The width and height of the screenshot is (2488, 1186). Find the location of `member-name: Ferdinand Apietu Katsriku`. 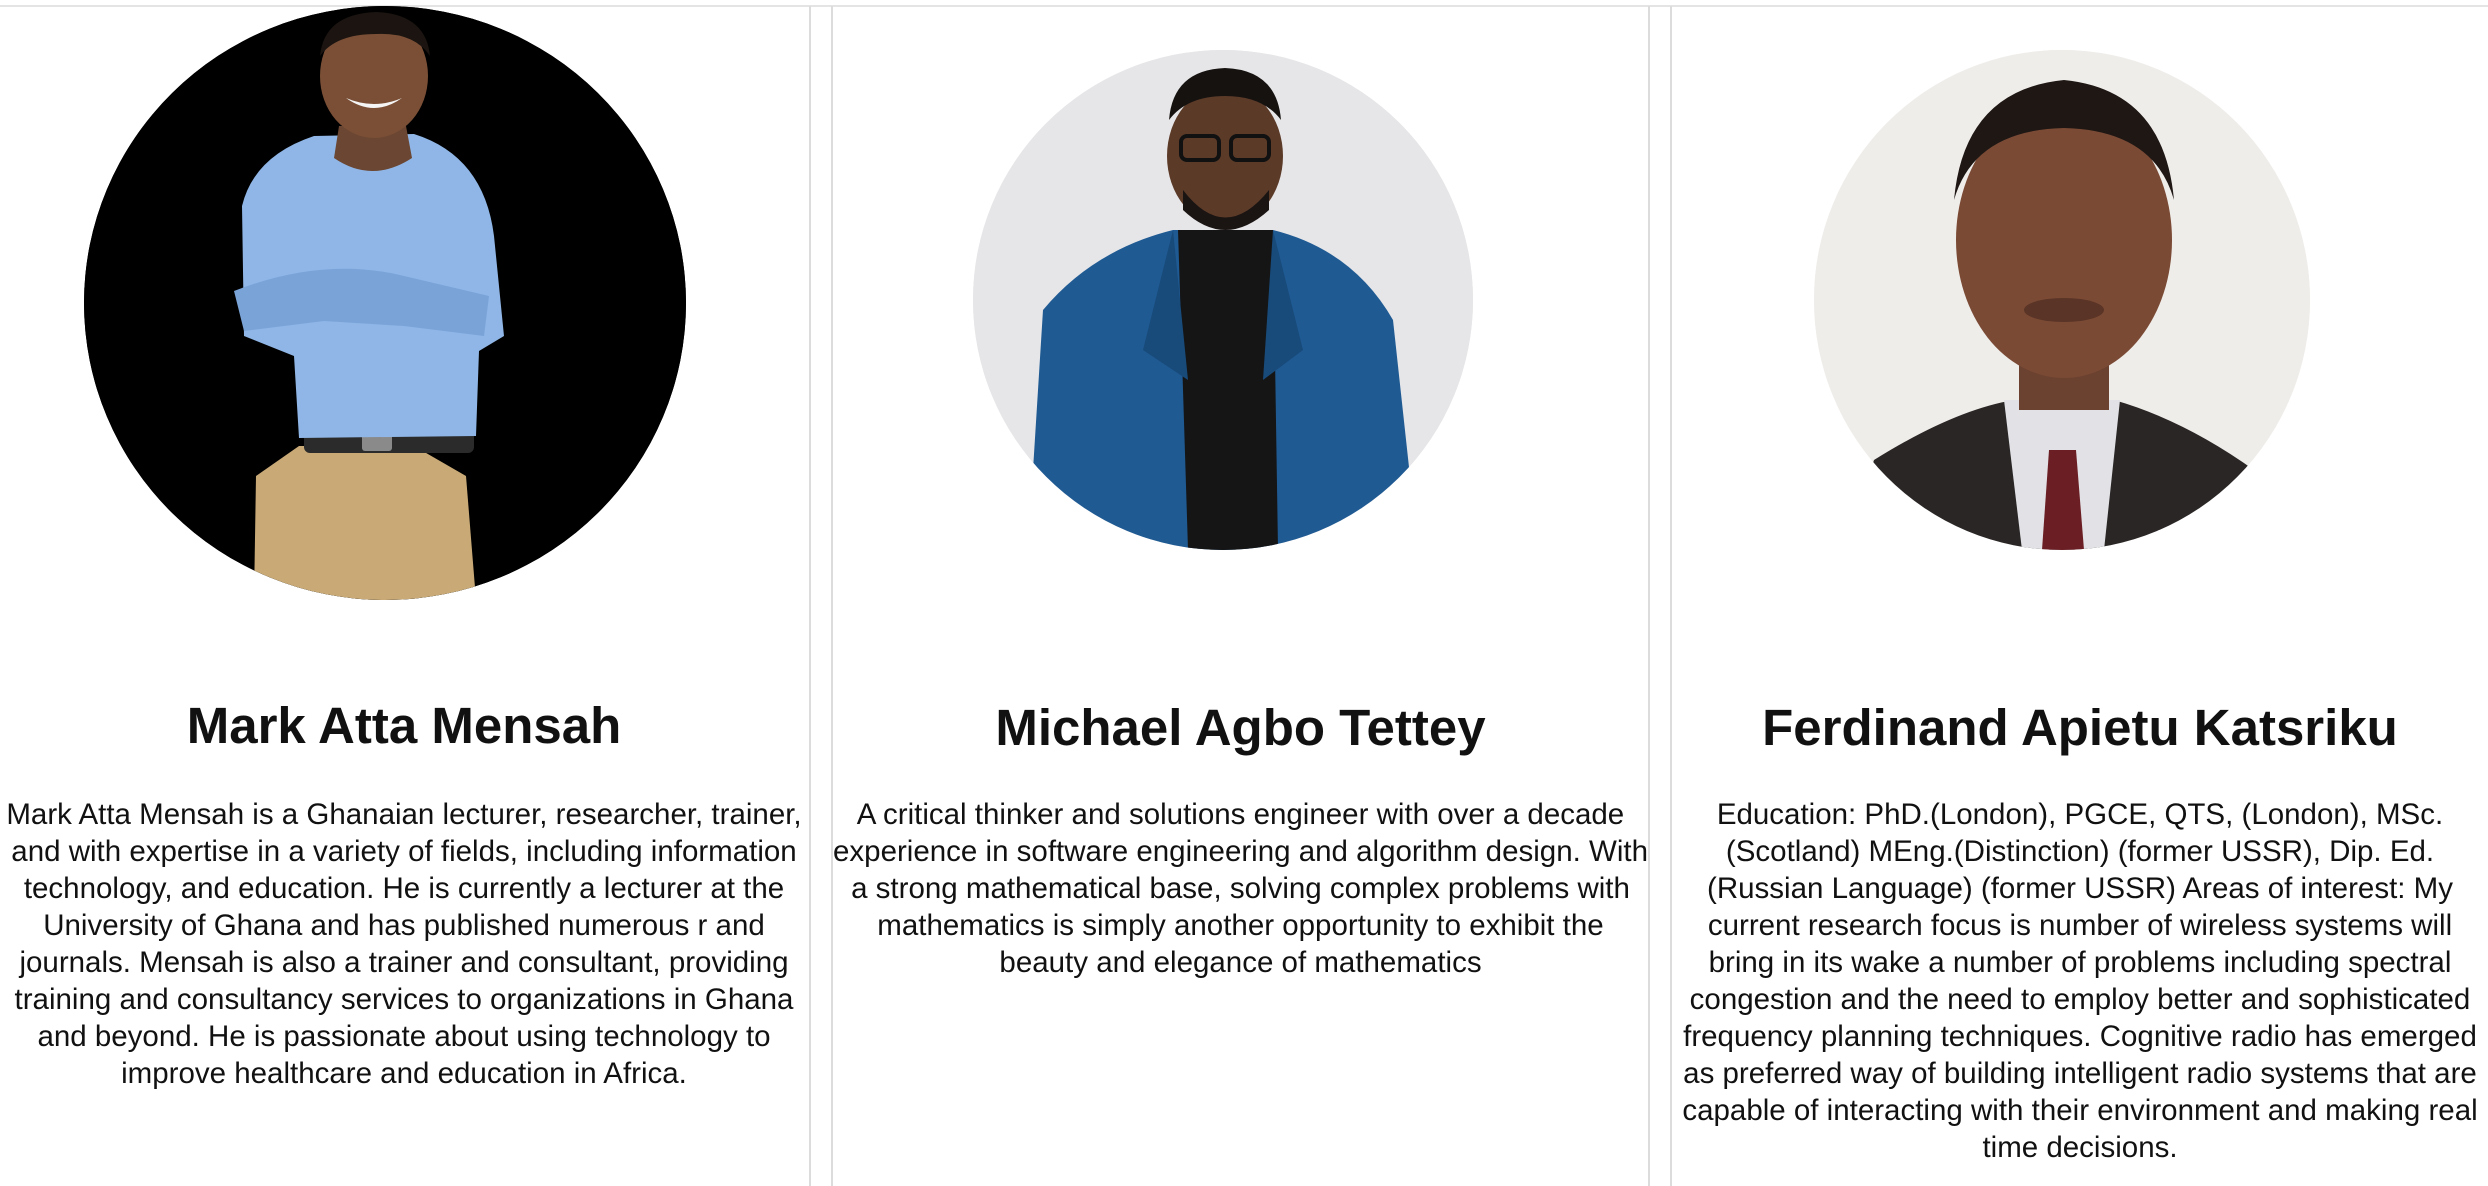

member-name: Ferdinand Apietu Katsriku is located at coordinates (2080, 727).